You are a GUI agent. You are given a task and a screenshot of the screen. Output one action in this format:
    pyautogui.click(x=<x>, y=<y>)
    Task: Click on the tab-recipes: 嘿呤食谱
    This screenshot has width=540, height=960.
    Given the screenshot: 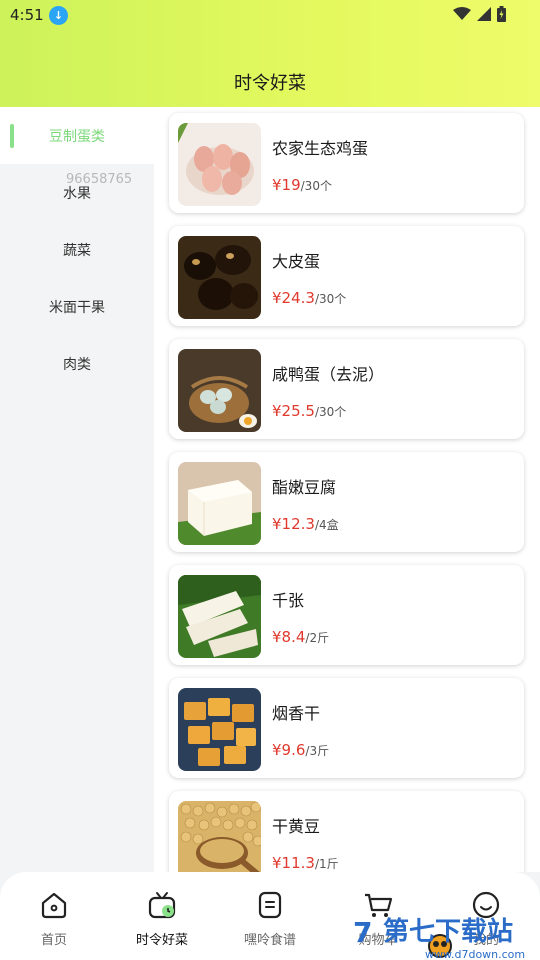 What is the action you would take?
    pyautogui.click(x=270, y=919)
    